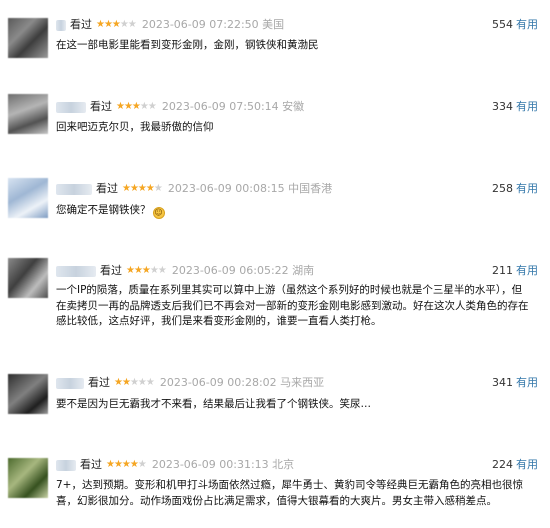  Describe the element at coordinates (515, 383) in the screenshot. I see `votes: 341 有用` at that location.